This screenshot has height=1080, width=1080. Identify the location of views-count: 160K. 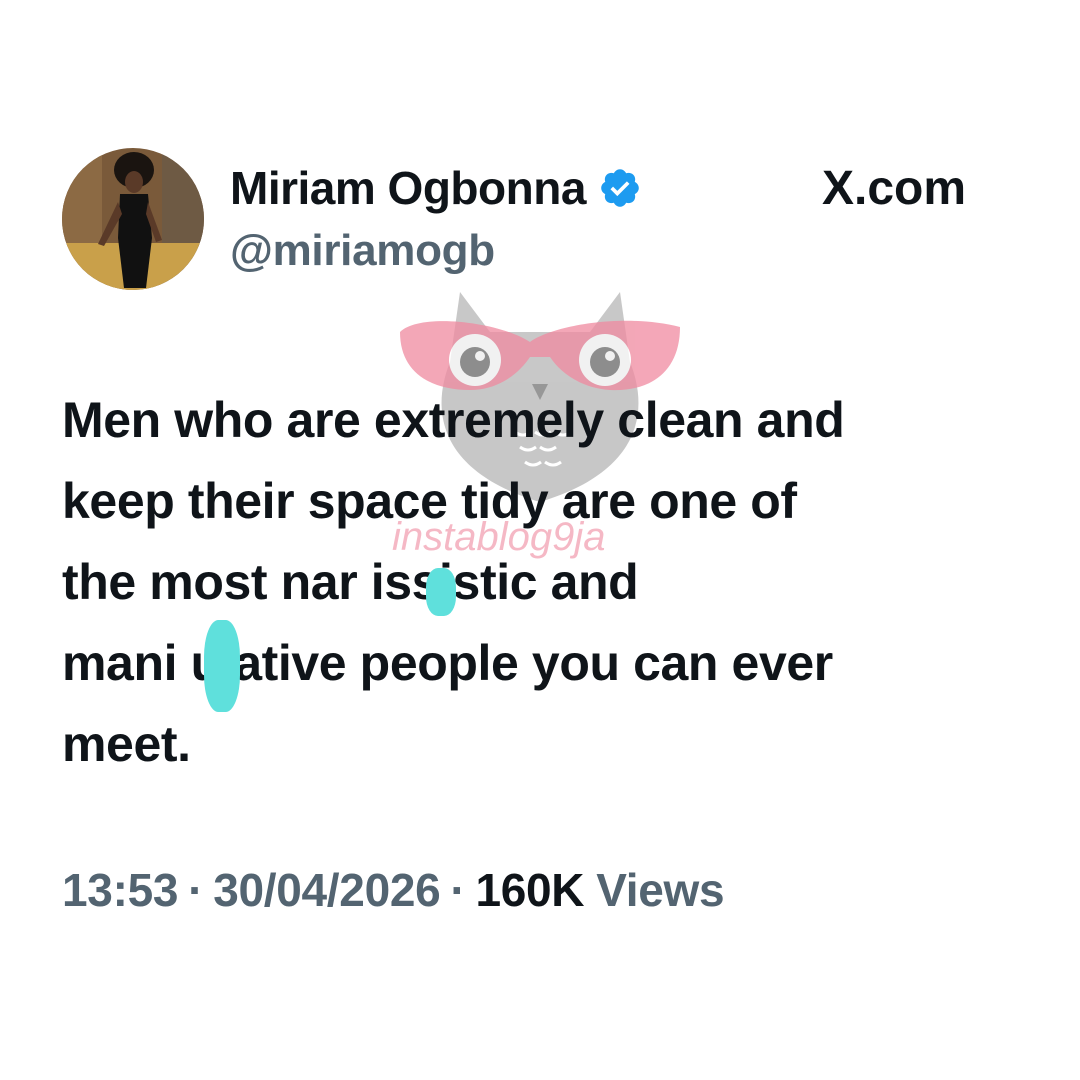
(530, 890).